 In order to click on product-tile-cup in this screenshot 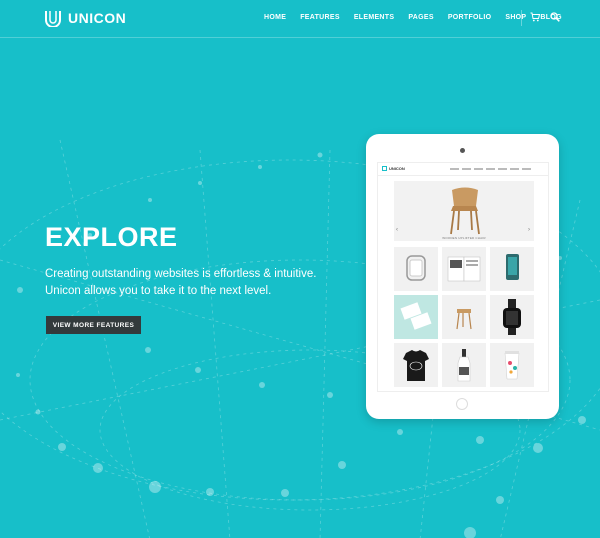, I will do `click(512, 365)`.